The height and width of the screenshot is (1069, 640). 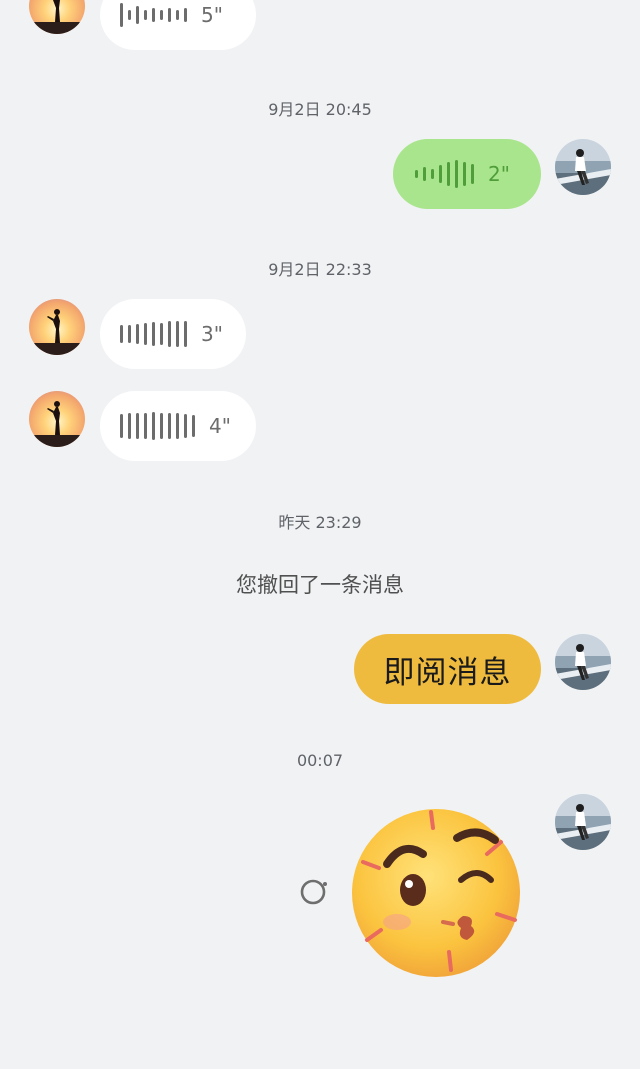 I want to click on voice-duration: 5", so click(x=212, y=15).